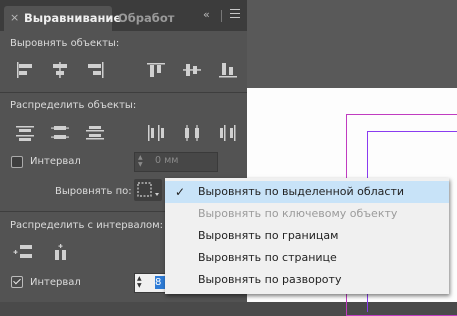 The height and width of the screenshot is (316, 457). I want to click on align-bottom-edges-icon, so click(228, 70).